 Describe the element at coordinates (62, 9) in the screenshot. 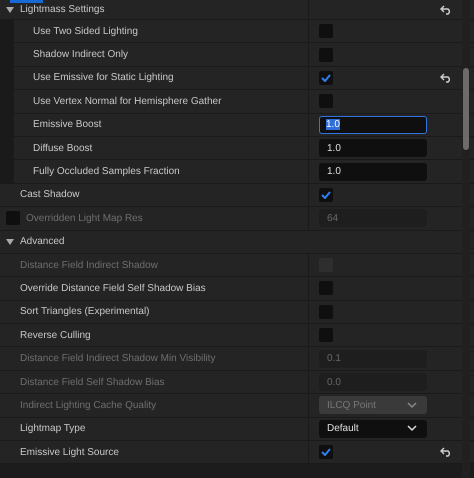

I see `section-title: Lightmass Settings` at that location.